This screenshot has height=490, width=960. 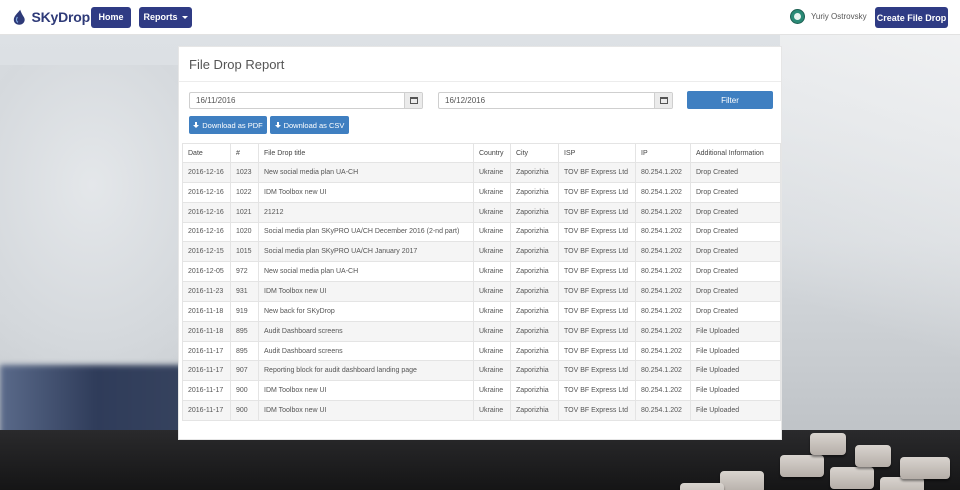 What do you see at coordinates (232, 125) in the screenshot?
I see `download-pdf-label: Download as PDF` at bounding box center [232, 125].